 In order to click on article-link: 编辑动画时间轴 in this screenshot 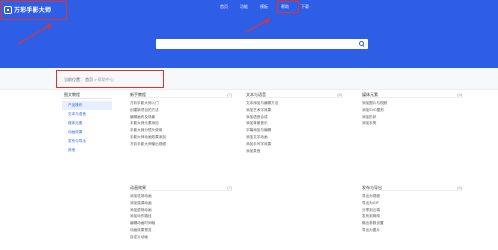, I will do `click(142, 223)`.